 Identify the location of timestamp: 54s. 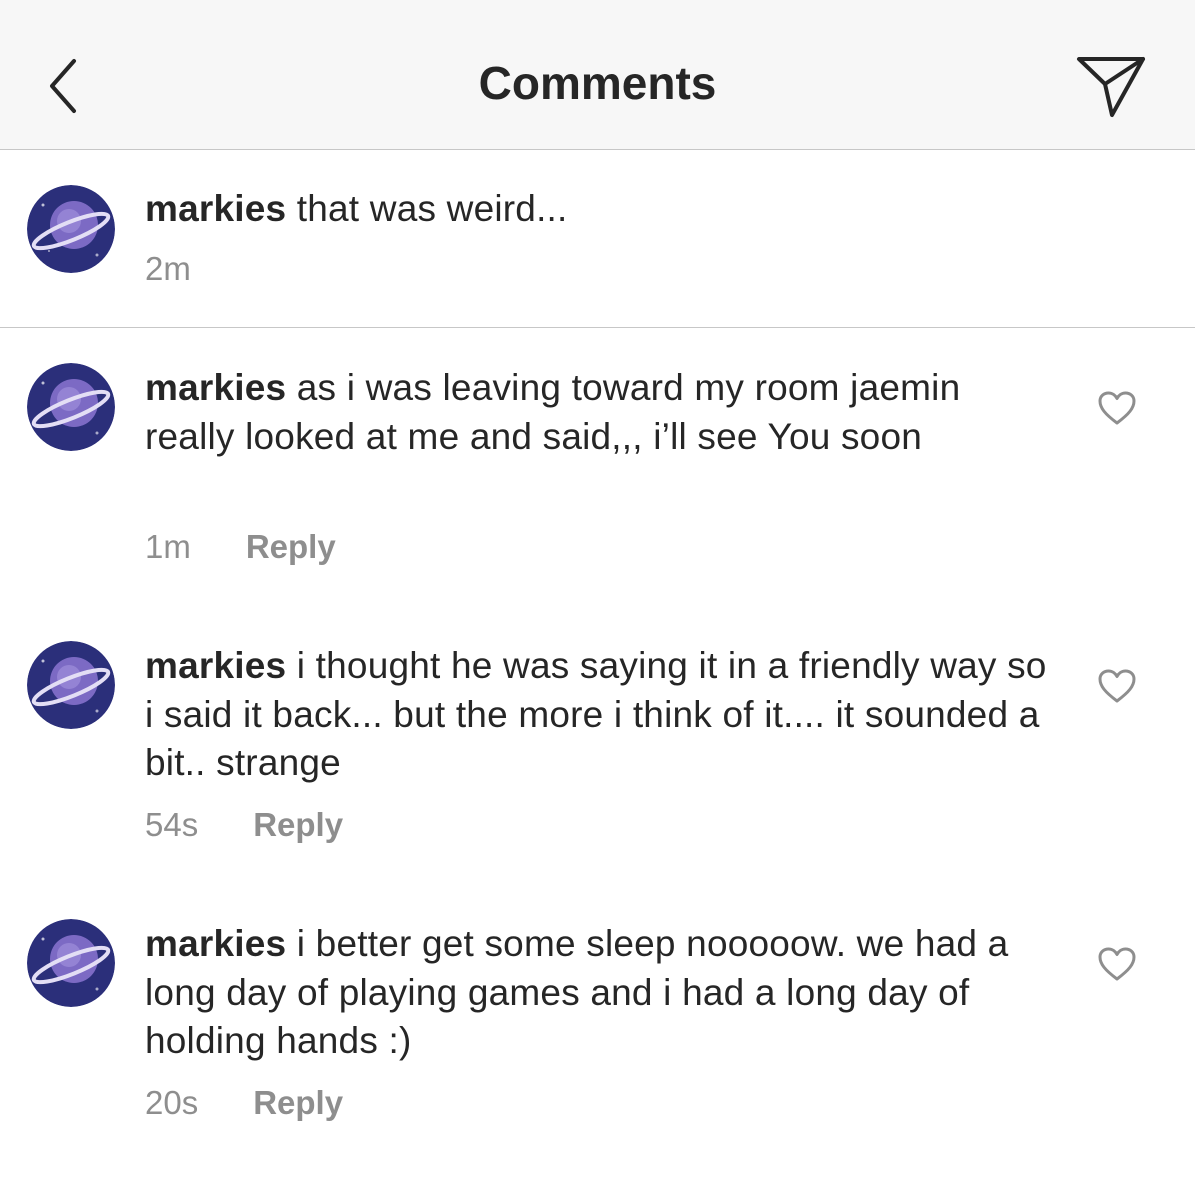
(172, 824).